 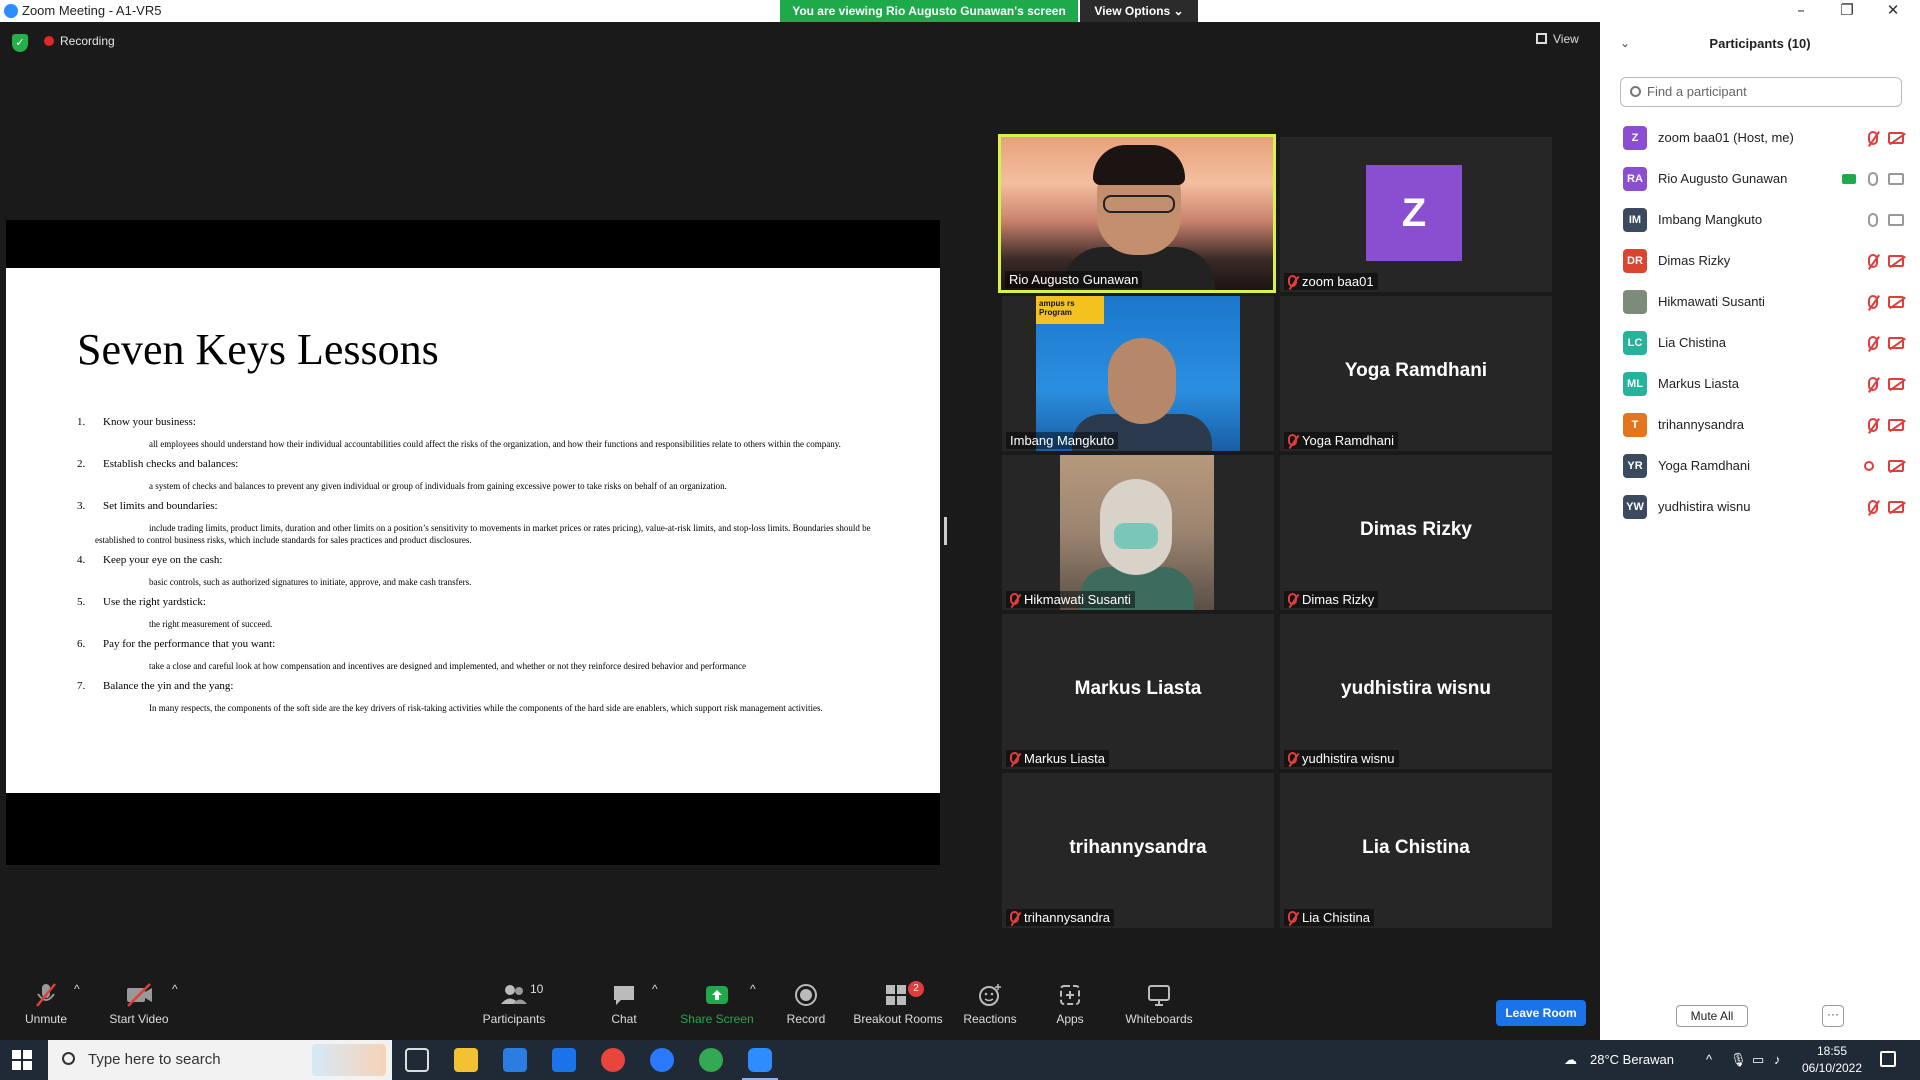 I want to click on file-explorer-icon, so click(x=466, y=1060).